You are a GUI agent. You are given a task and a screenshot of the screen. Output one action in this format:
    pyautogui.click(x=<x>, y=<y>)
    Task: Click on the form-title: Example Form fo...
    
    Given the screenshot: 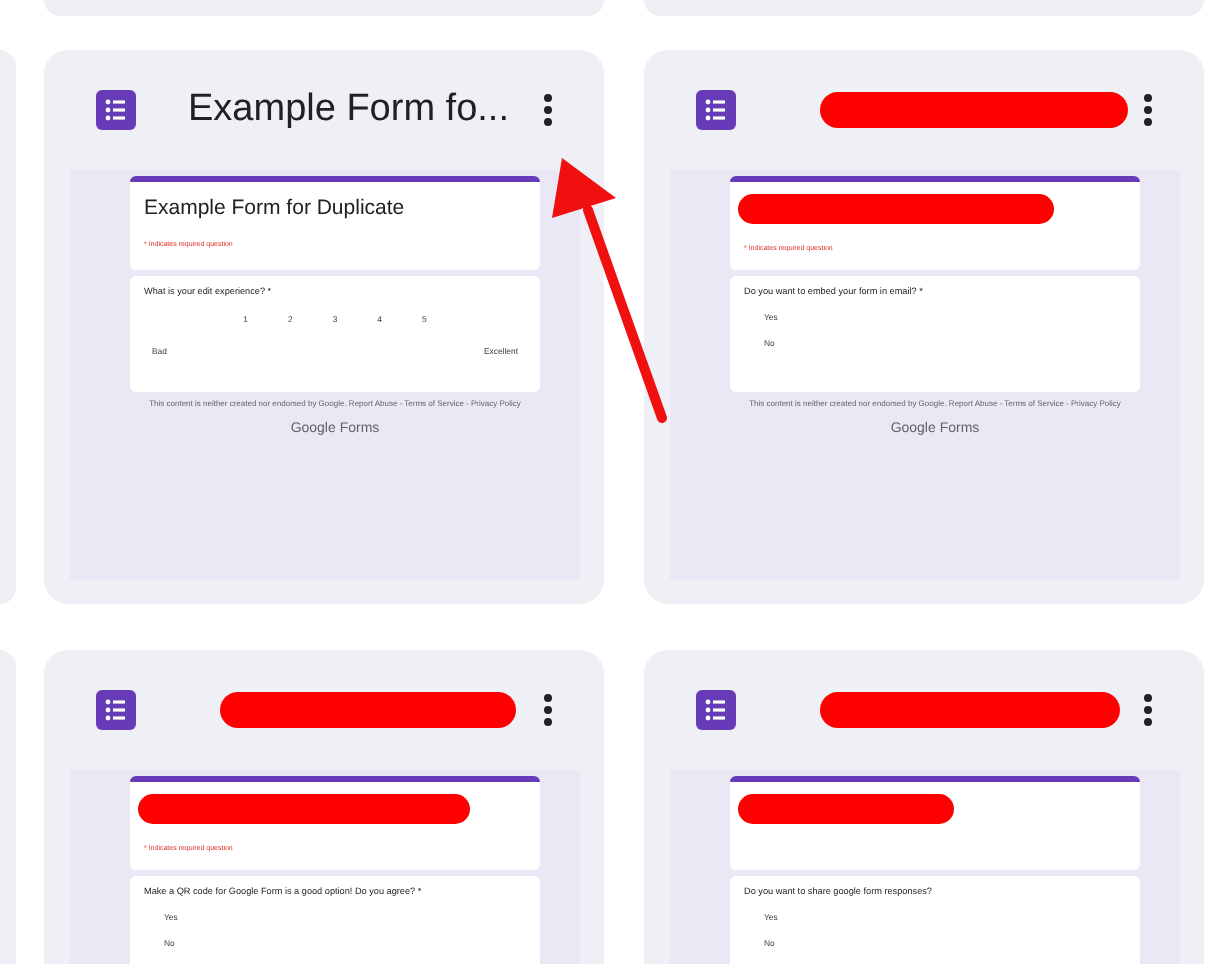 What is the action you would take?
    pyautogui.click(x=348, y=110)
    